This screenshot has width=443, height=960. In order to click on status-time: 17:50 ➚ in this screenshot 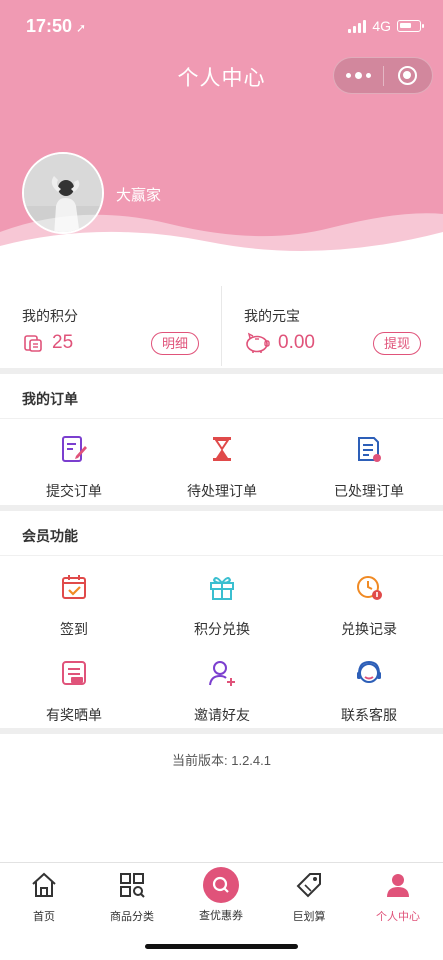, I will do `click(56, 26)`.